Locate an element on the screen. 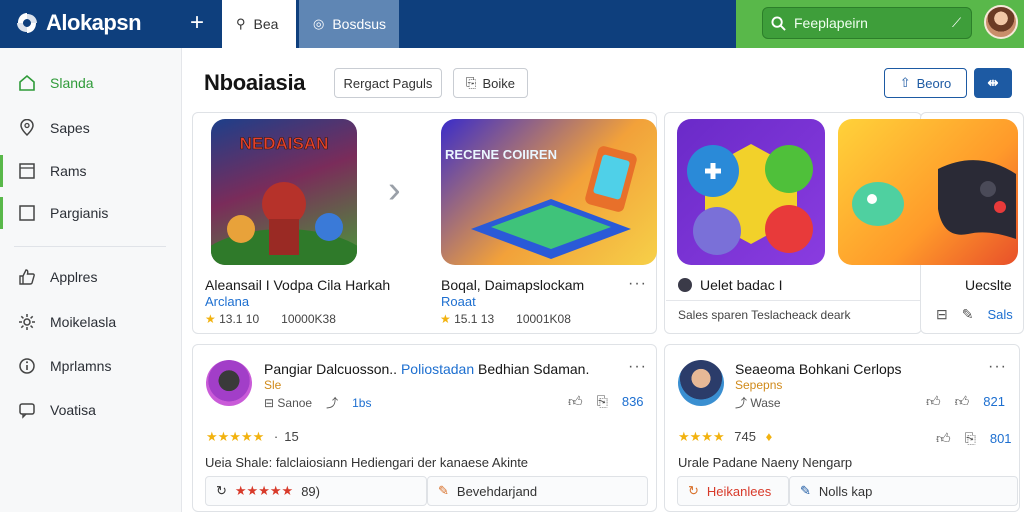 The width and height of the screenshot is (1024, 512). add-button: + is located at coordinates (197, 23).